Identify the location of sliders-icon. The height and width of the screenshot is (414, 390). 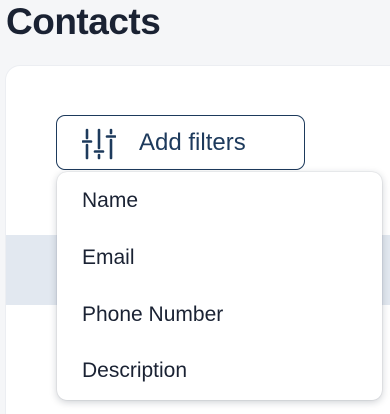
(99, 144).